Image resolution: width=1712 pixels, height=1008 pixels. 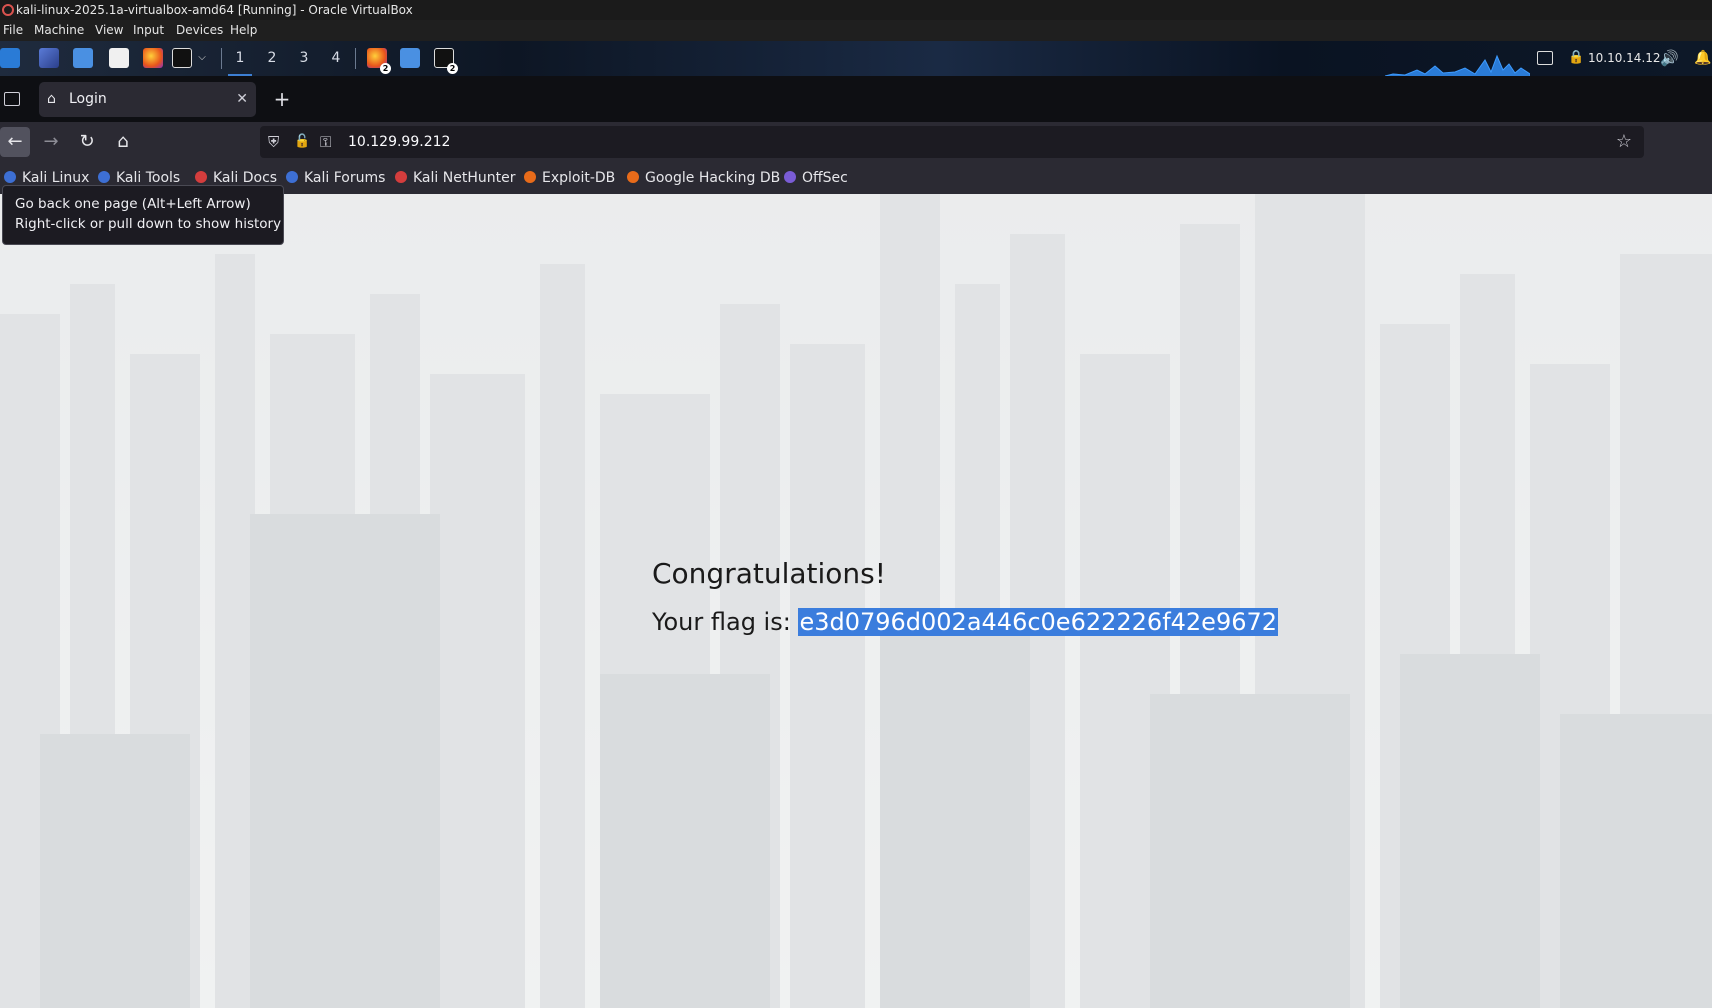 I want to click on list-all-tabs-icon, so click(x=12, y=99).